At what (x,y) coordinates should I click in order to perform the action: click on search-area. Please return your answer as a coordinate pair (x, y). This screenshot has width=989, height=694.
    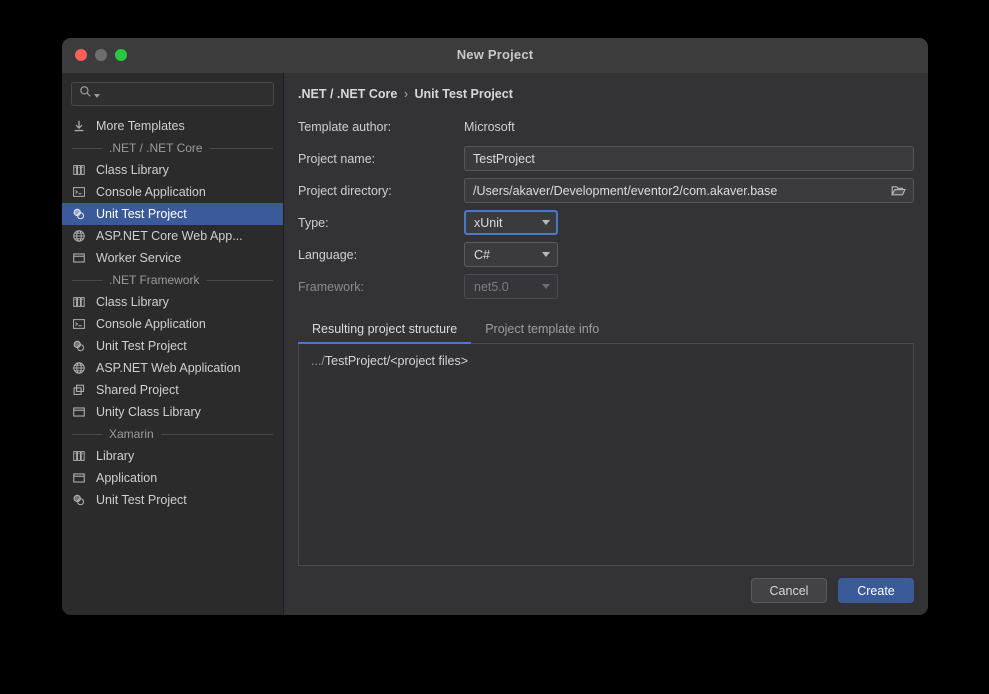
    Looking at the image, I should click on (172, 97).